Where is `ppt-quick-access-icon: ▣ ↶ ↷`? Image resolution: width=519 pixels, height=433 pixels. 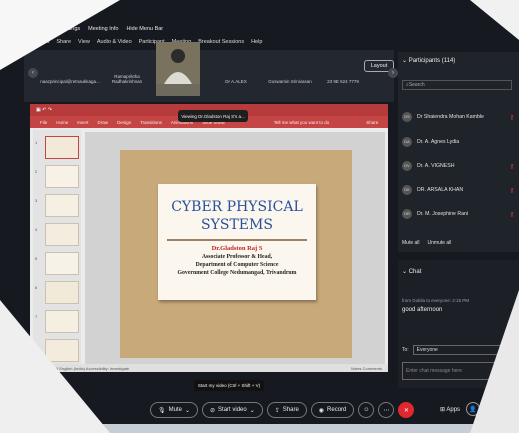 ppt-quick-access-icon: ▣ ↶ ↷ is located at coordinates (44, 110).